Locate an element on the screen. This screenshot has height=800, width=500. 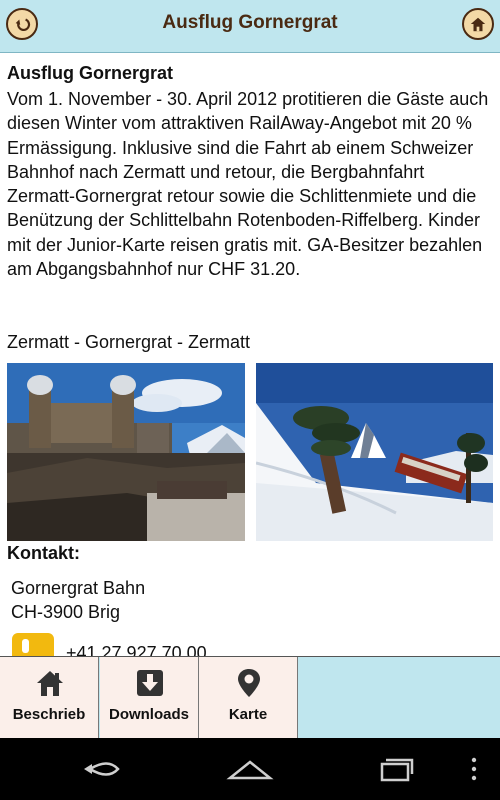
tab-karte: Karte is located at coordinates (248, 698).